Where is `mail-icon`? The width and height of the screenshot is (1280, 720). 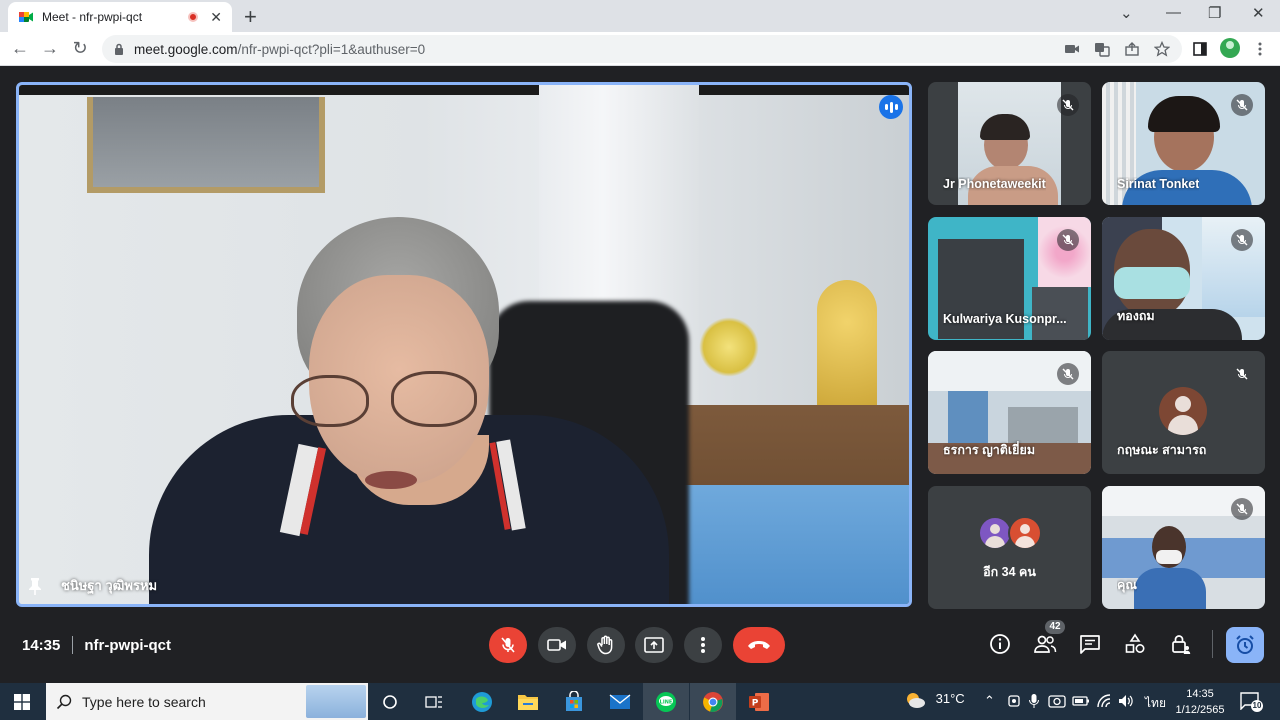
mail-icon is located at coordinates (620, 701).